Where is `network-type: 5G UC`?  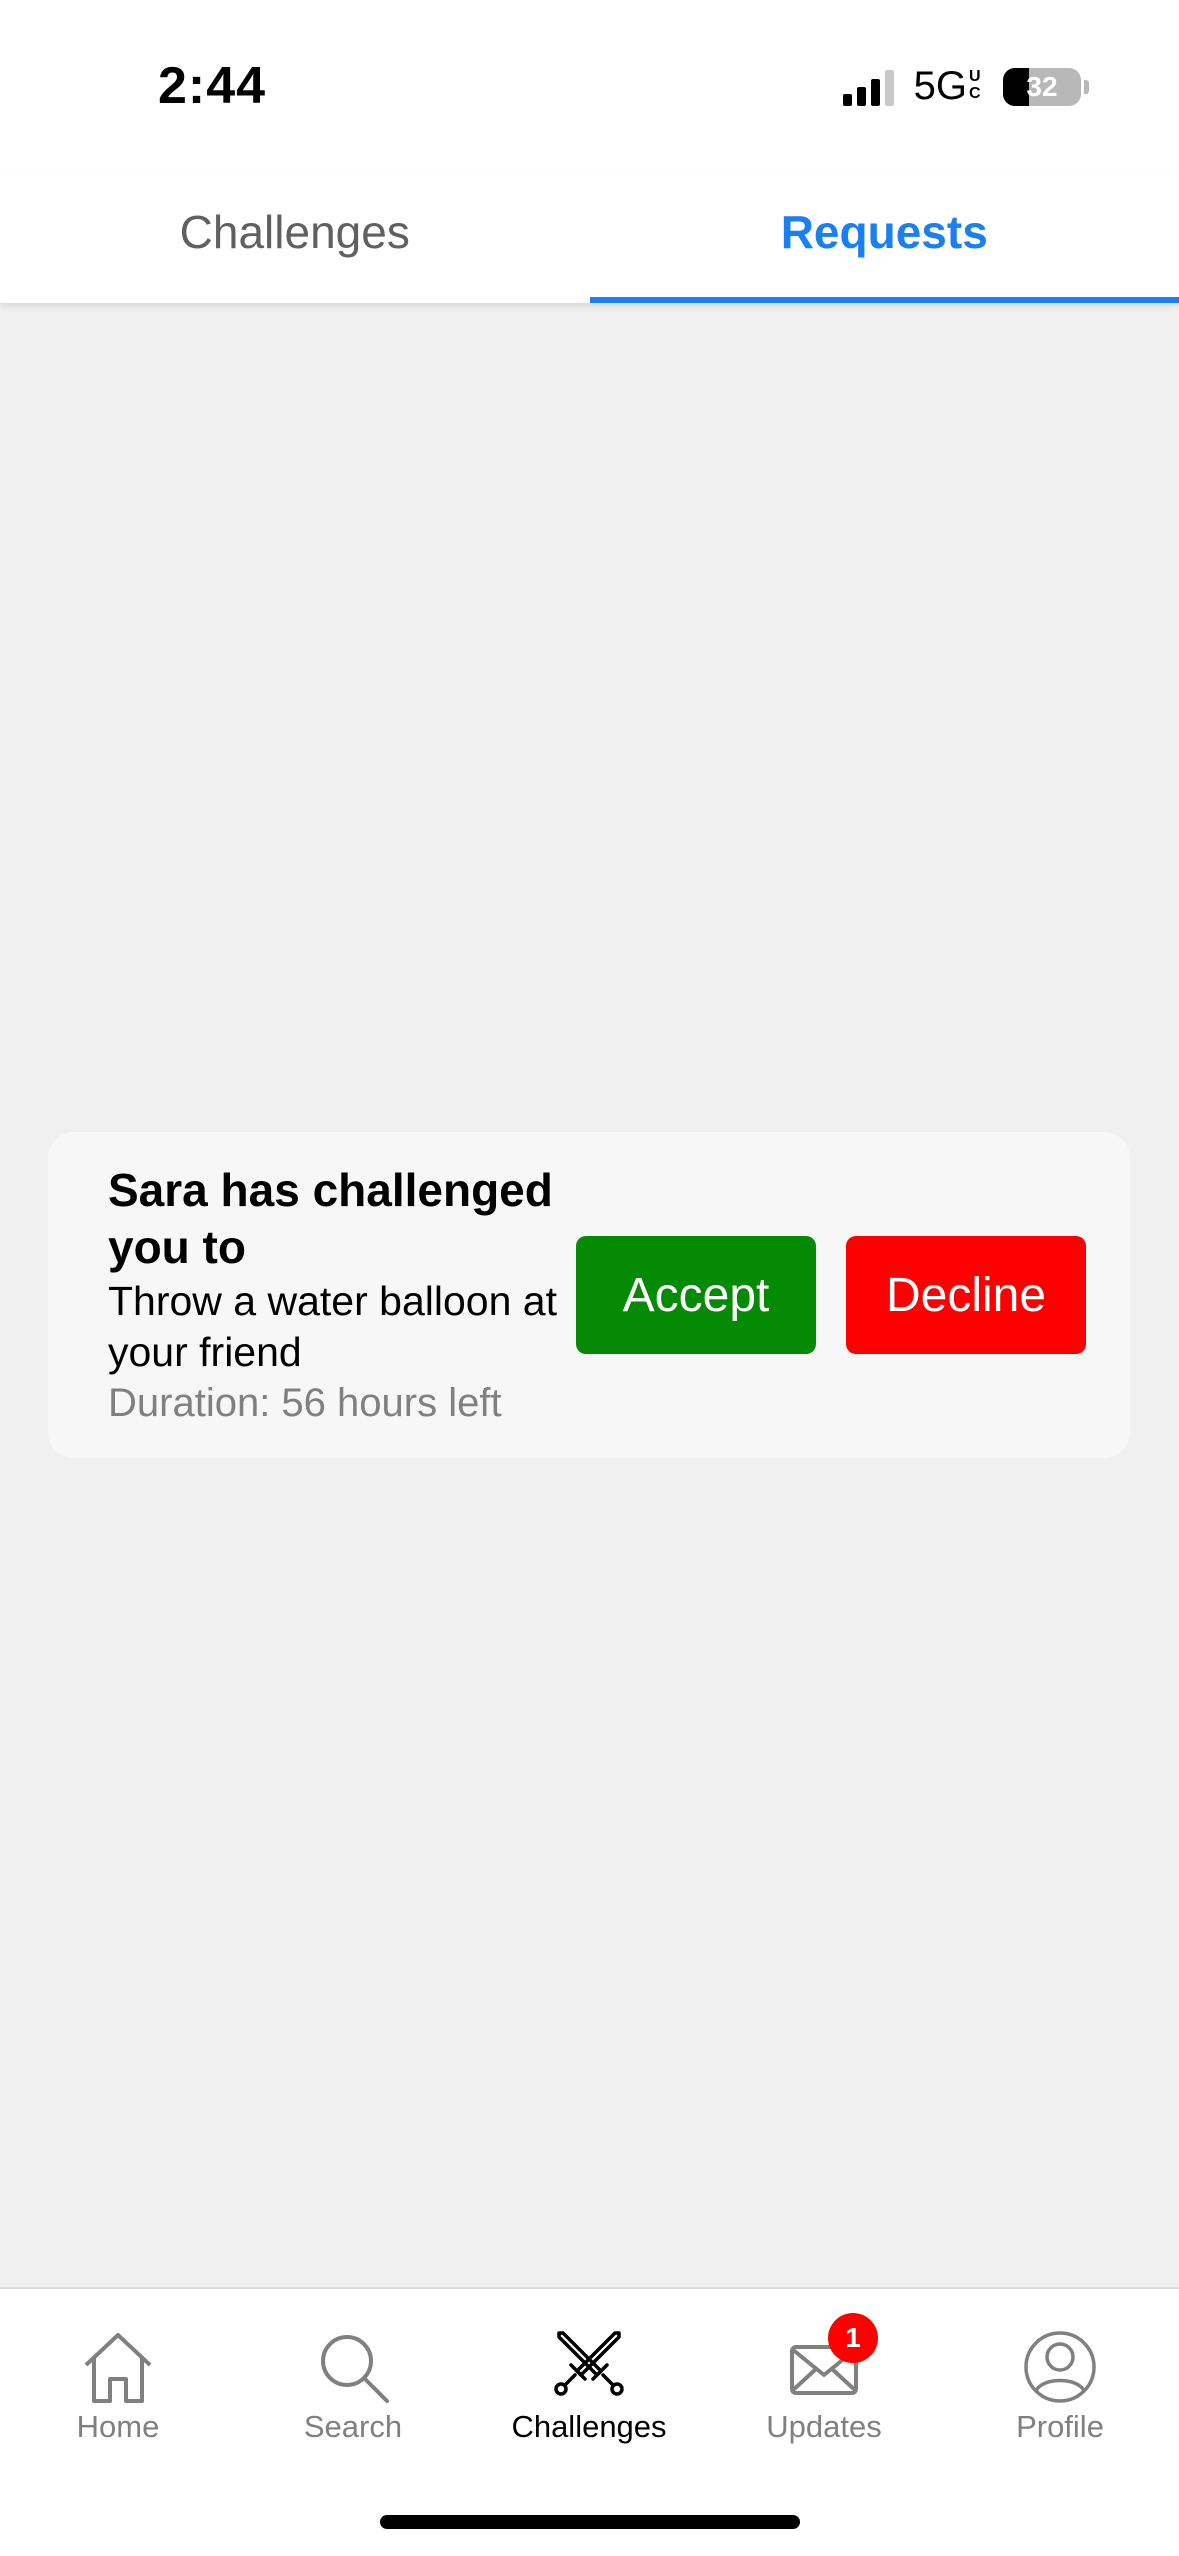
network-type: 5G UC is located at coordinates (948, 86).